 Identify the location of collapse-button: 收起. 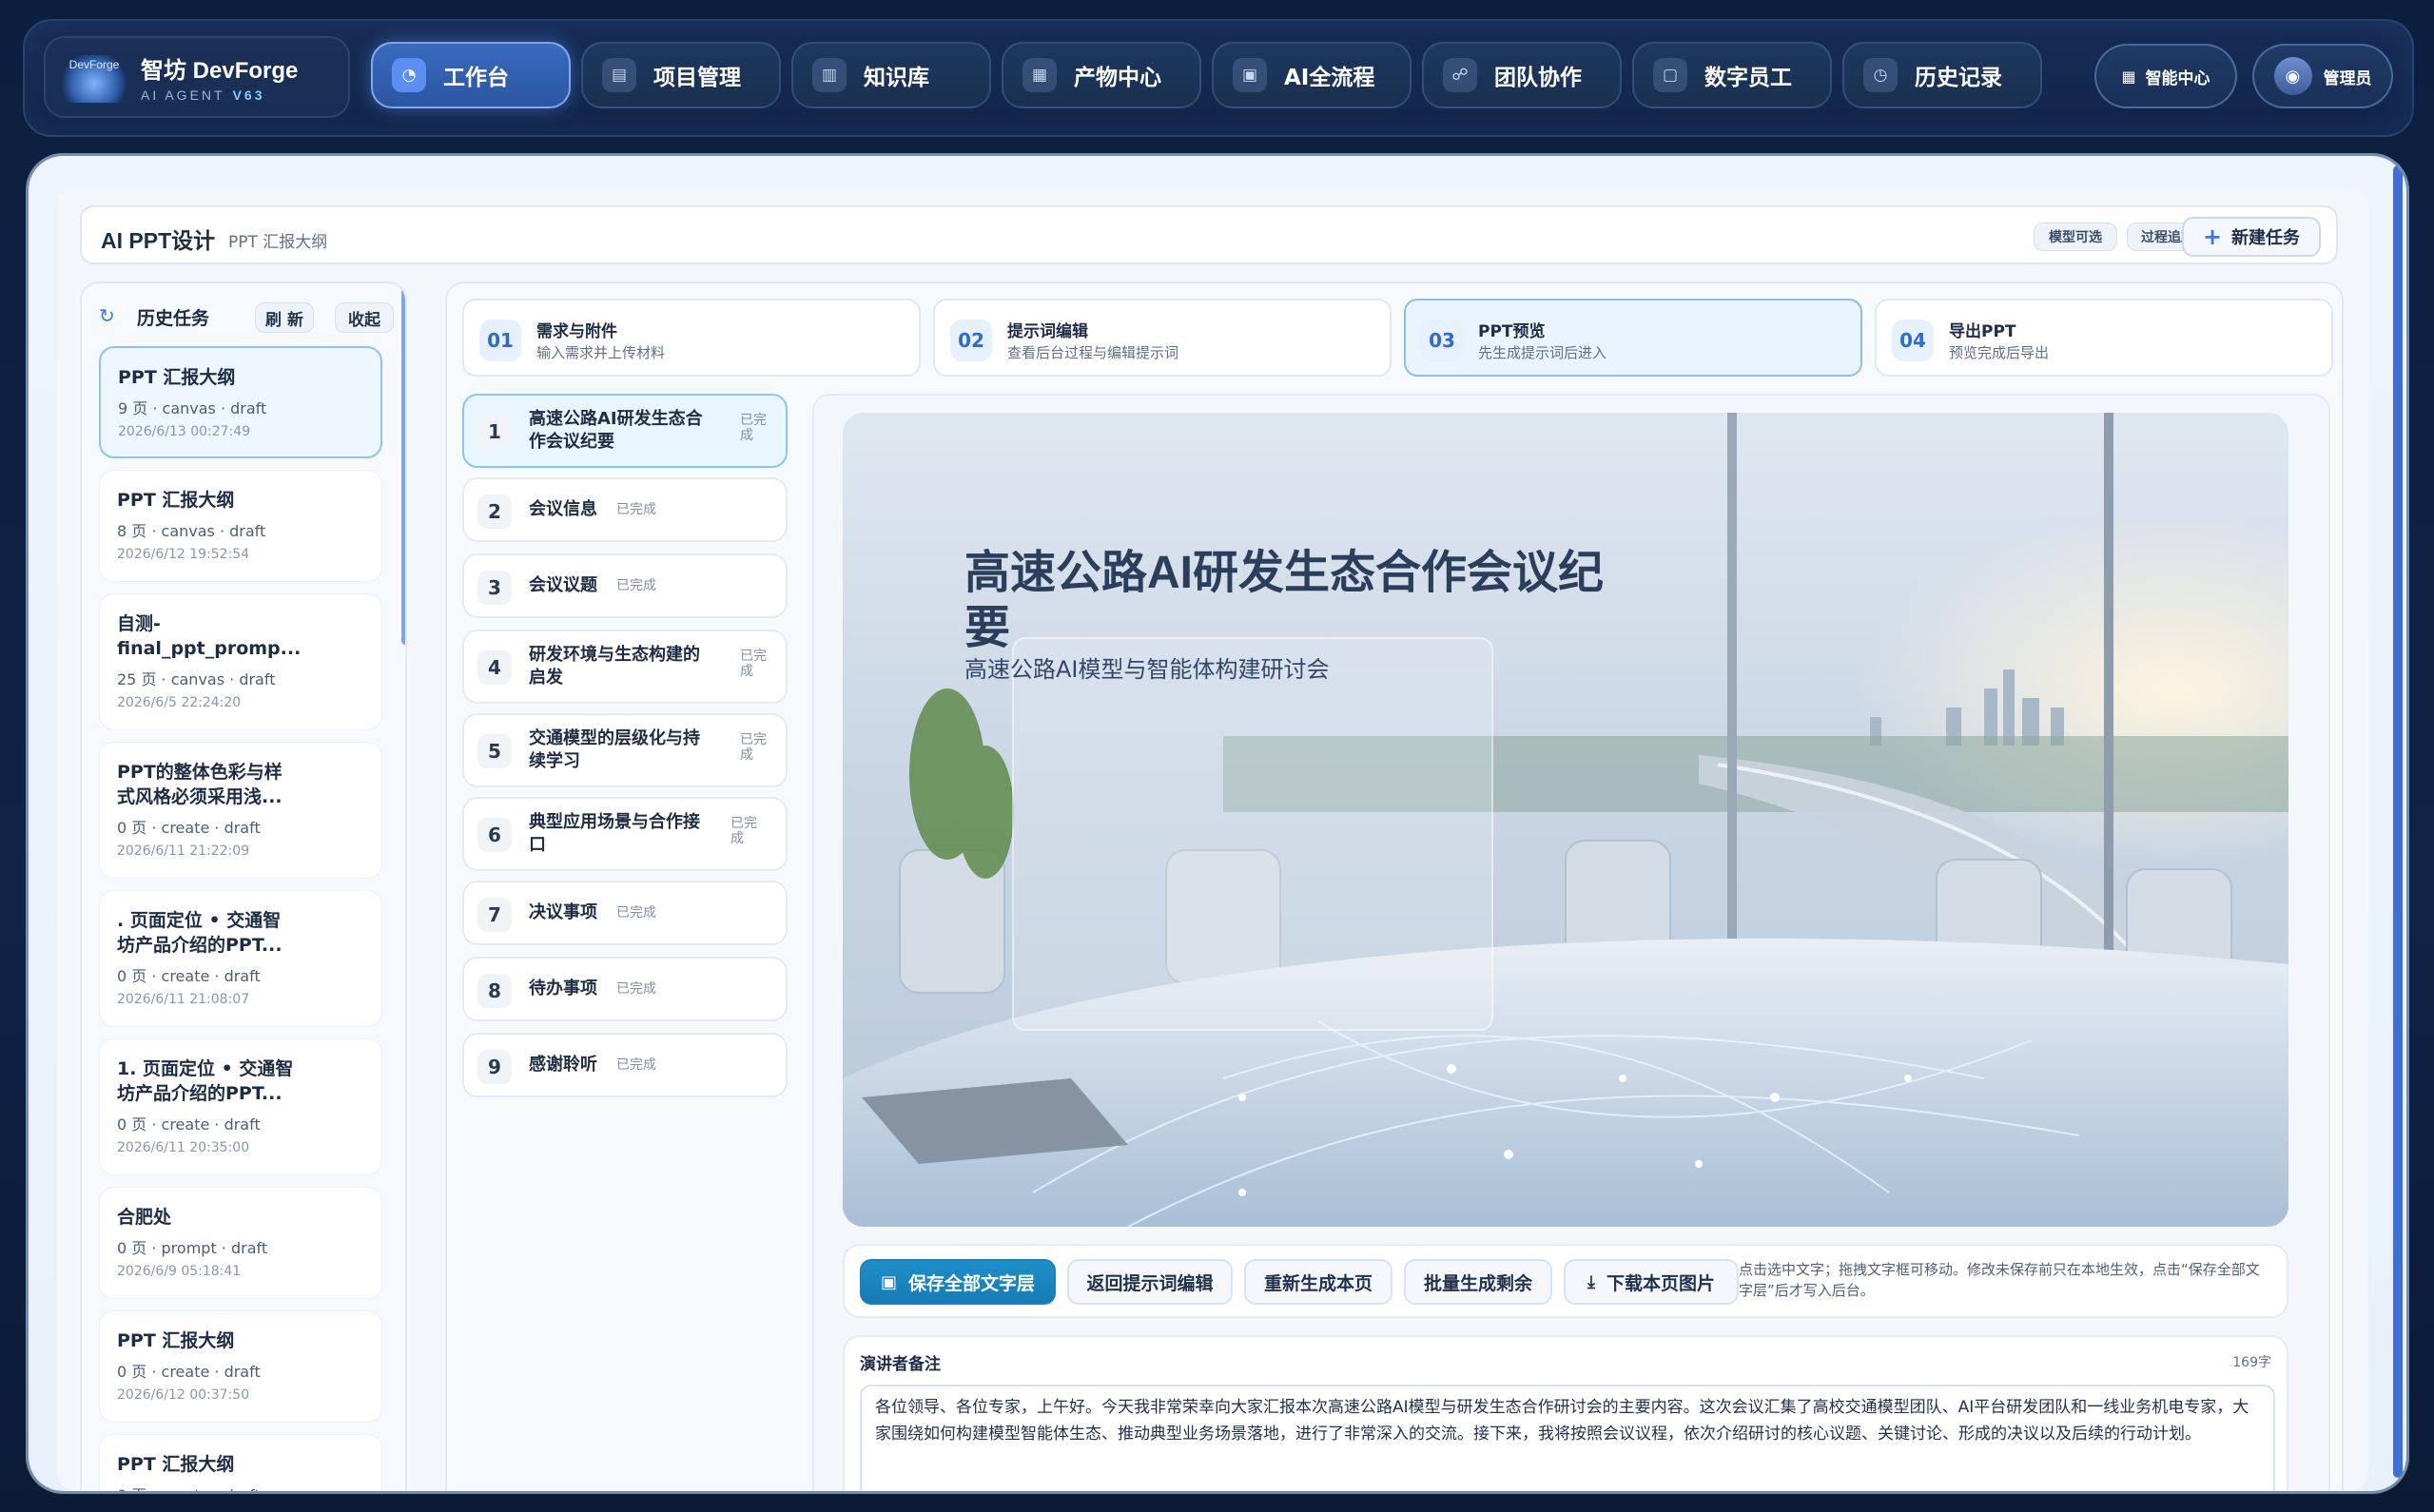
(364, 317).